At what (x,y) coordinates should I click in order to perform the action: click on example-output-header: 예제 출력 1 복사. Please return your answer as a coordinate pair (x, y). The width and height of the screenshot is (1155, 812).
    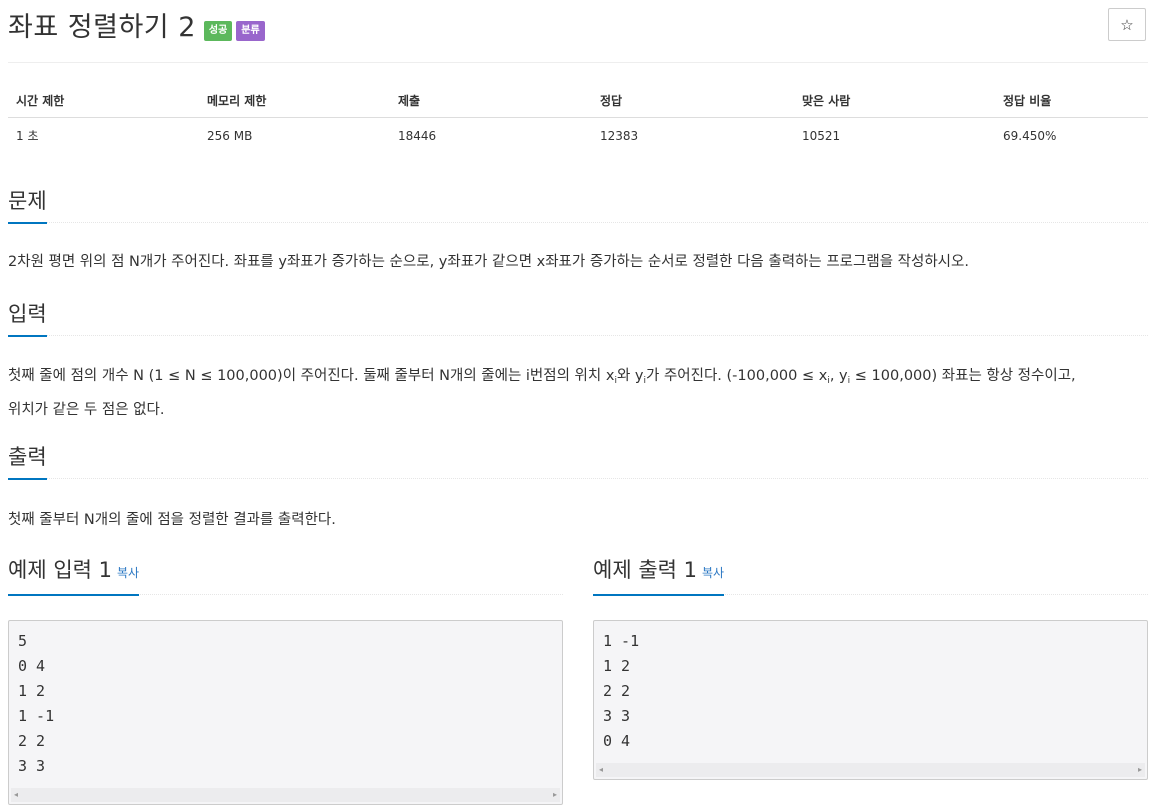
    Looking at the image, I should click on (870, 575).